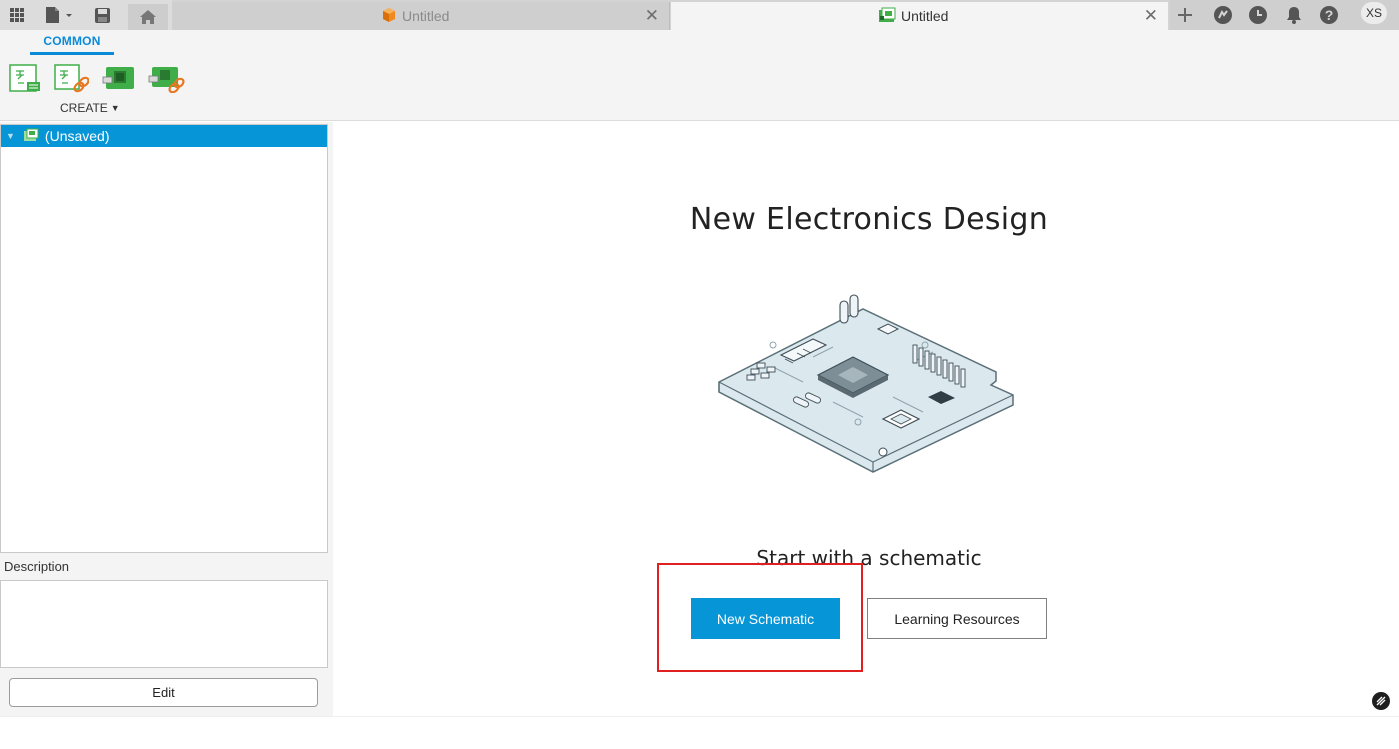 The image size is (1399, 749). I want to click on quick-access-bar, so click(86, 15).